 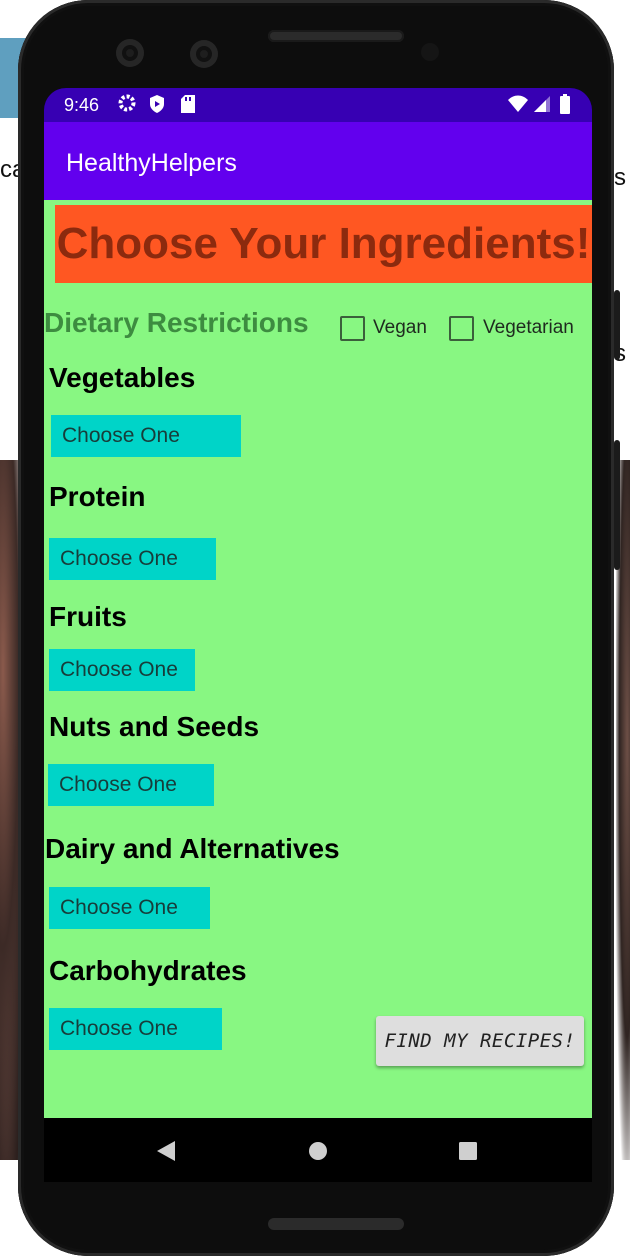 I want to click on cell-signal-icon, so click(x=542, y=106).